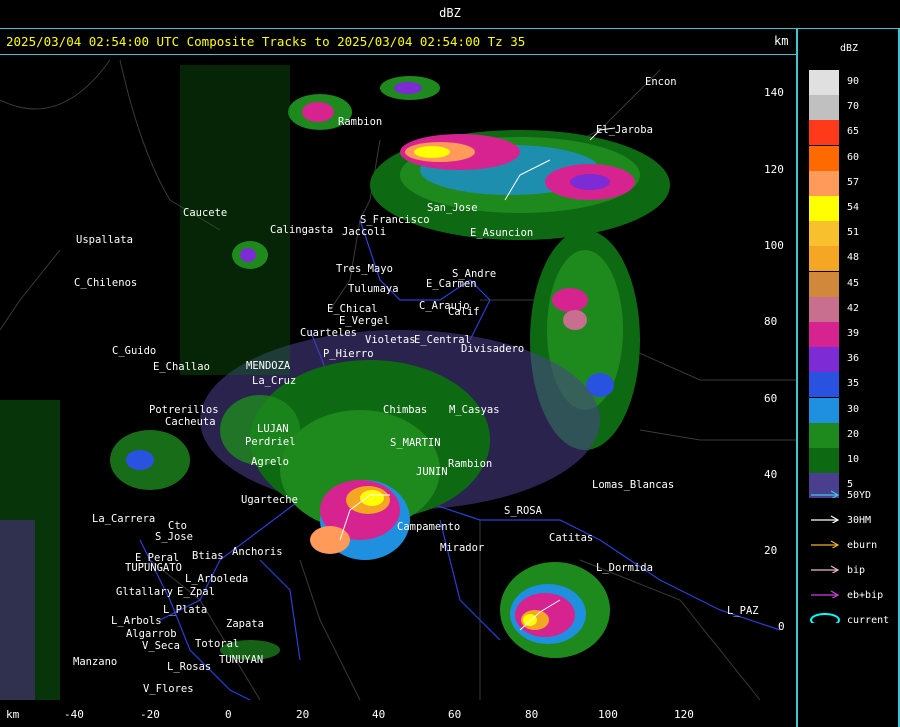  What do you see at coordinates (95, 662) in the screenshot?
I see `place-label: Manzano` at bounding box center [95, 662].